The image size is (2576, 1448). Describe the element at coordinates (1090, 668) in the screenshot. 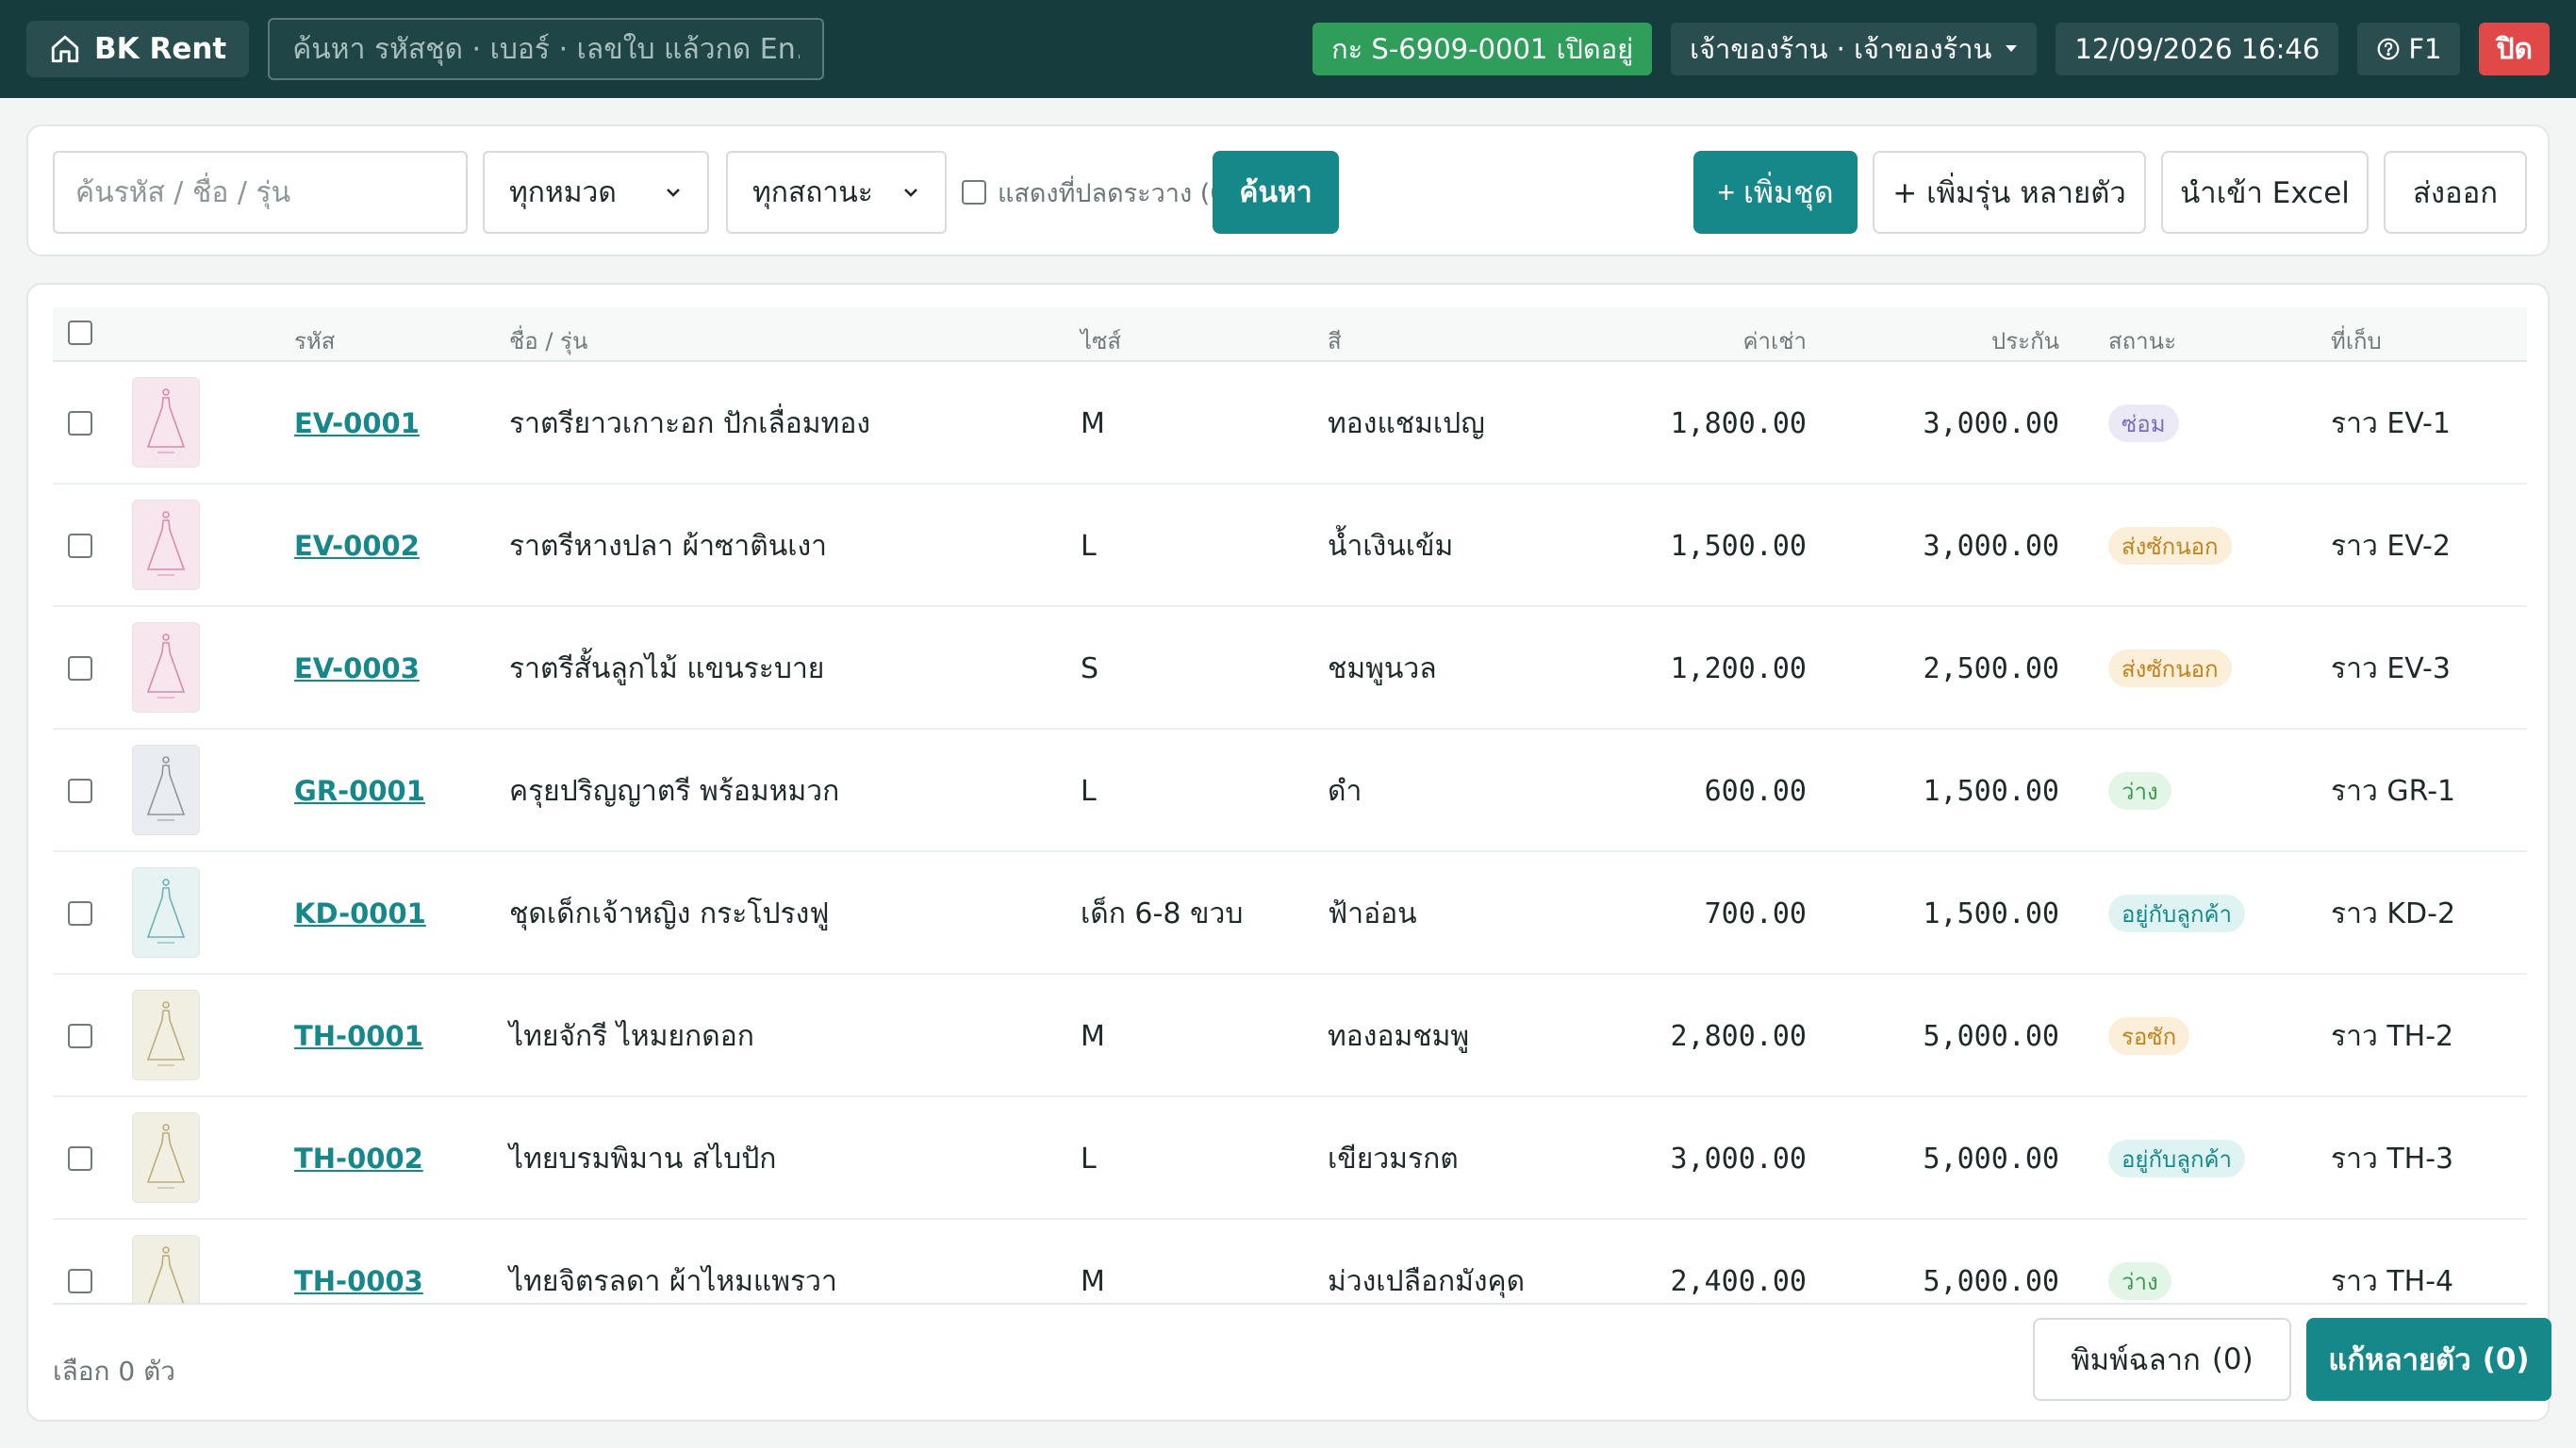

I see `item-size: S` at that location.